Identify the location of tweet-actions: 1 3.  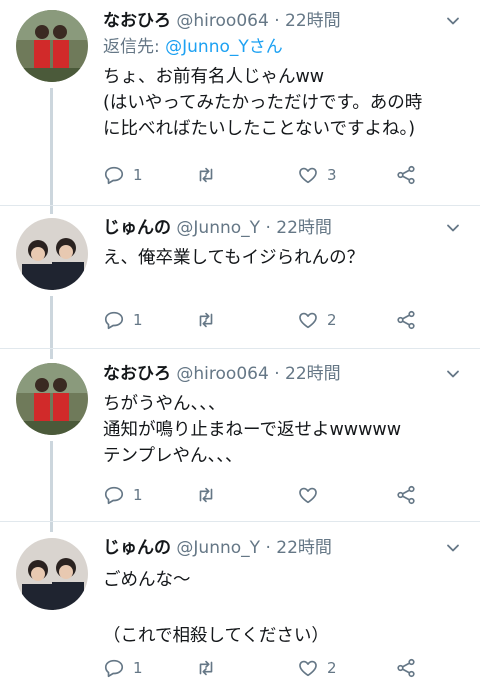
(268, 175).